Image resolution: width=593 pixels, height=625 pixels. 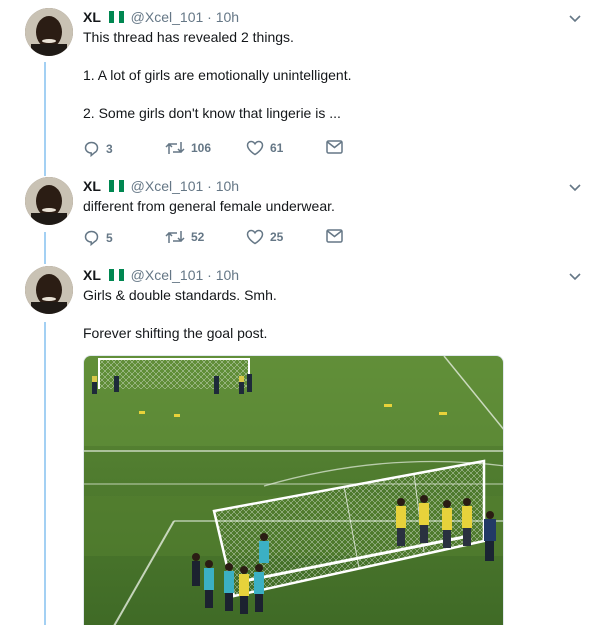 What do you see at coordinates (277, 237) in the screenshot?
I see `like-count: 25` at bounding box center [277, 237].